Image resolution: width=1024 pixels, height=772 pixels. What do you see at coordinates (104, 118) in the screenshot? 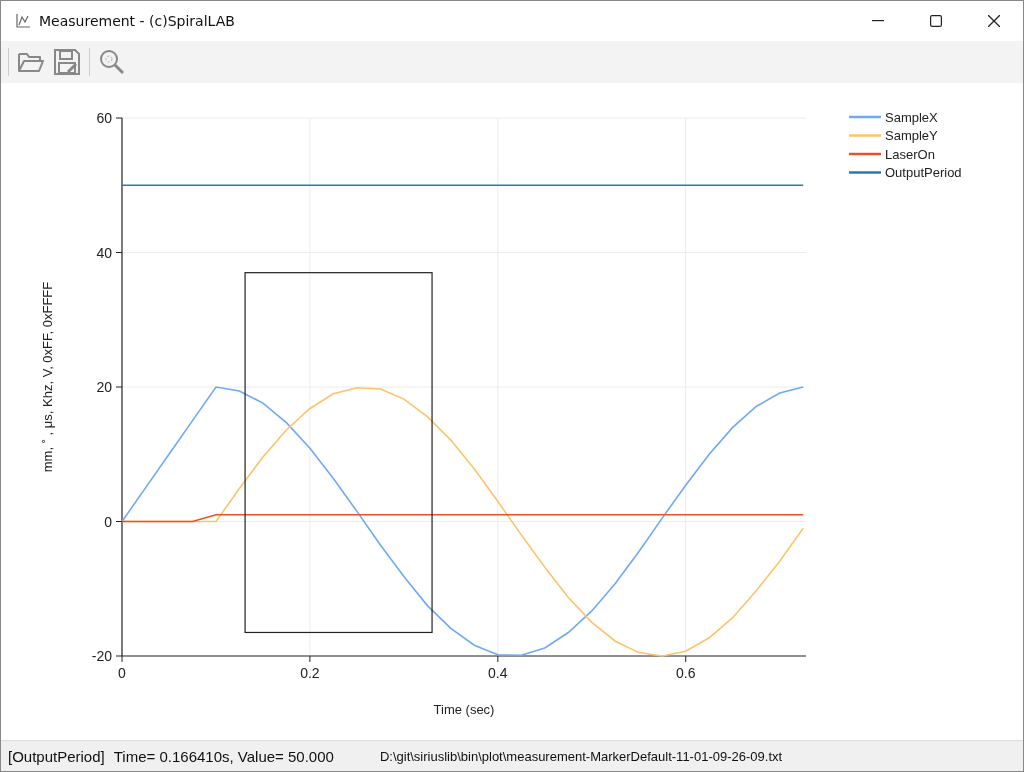
I see `y-tick-label: 60` at bounding box center [104, 118].